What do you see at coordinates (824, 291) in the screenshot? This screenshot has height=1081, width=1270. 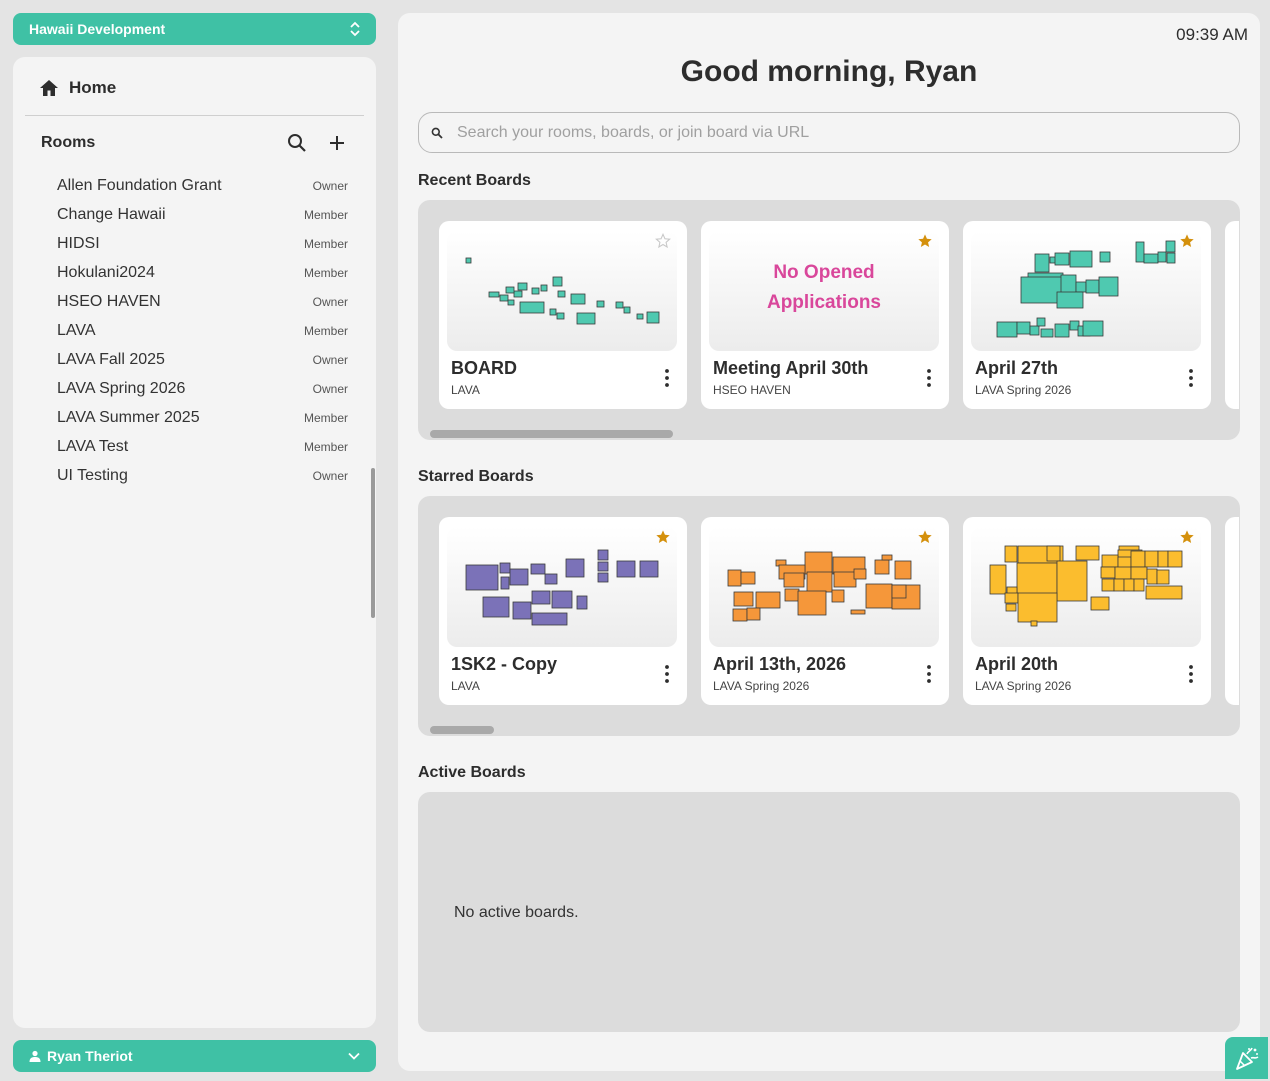 I see `board-thumbnail: No Opened Applications` at bounding box center [824, 291].